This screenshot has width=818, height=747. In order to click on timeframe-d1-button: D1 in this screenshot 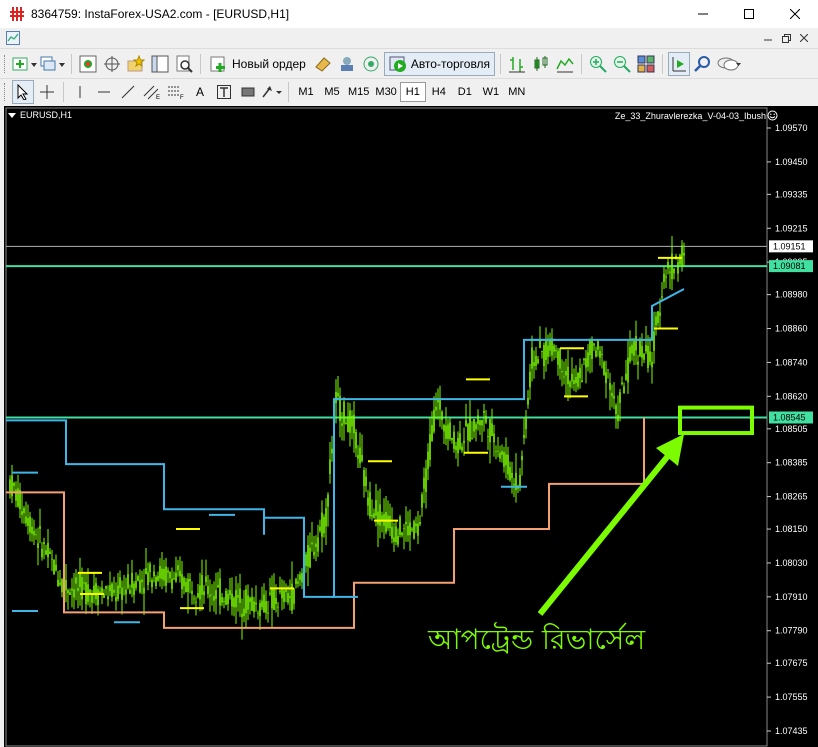, I will do `click(465, 92)`.